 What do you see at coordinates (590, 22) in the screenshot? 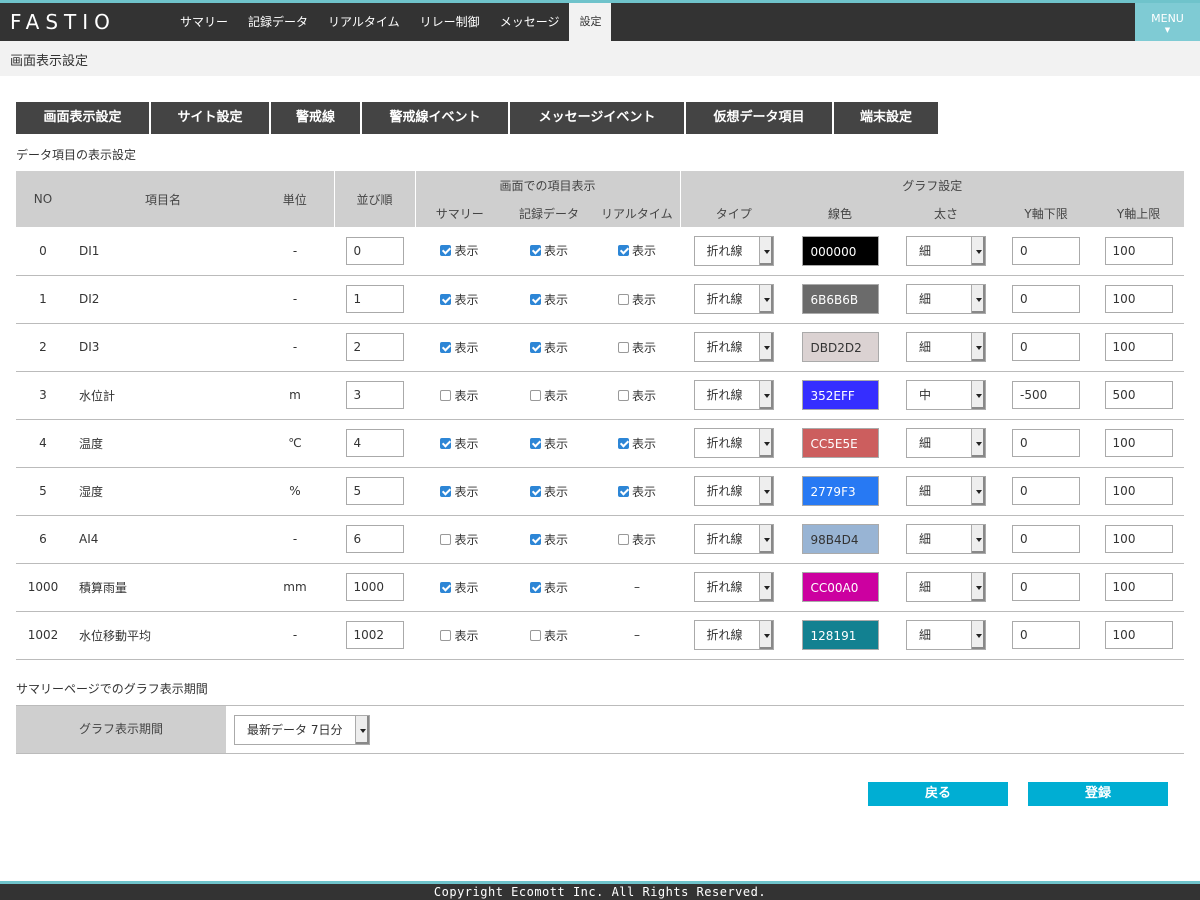
I see `nav-item-5: 設定` at bounding box center [590, 22].